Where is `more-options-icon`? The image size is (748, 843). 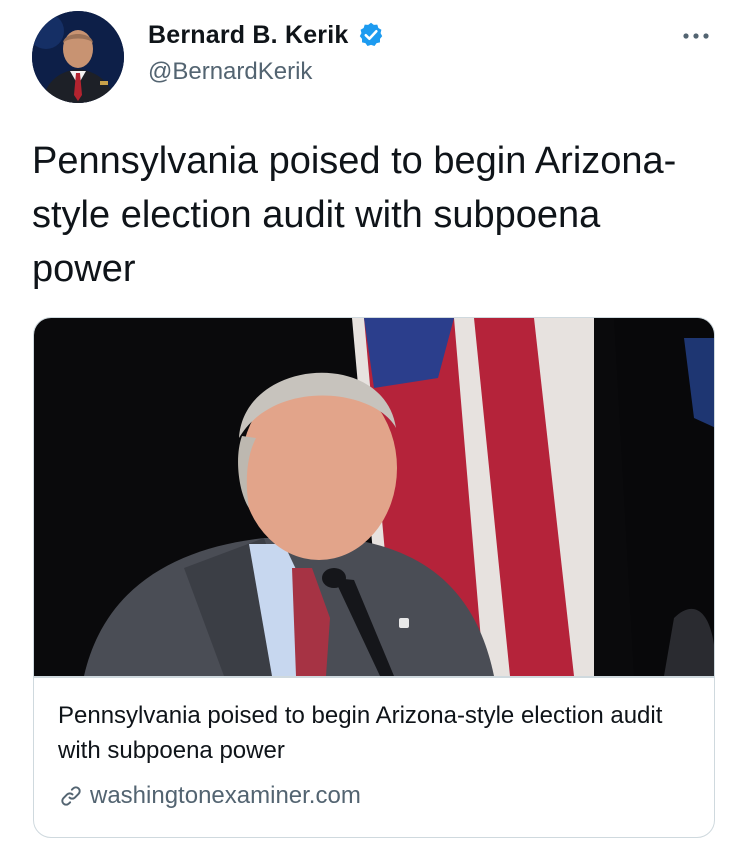 more-options-icon is located at coordinates (696, 36).